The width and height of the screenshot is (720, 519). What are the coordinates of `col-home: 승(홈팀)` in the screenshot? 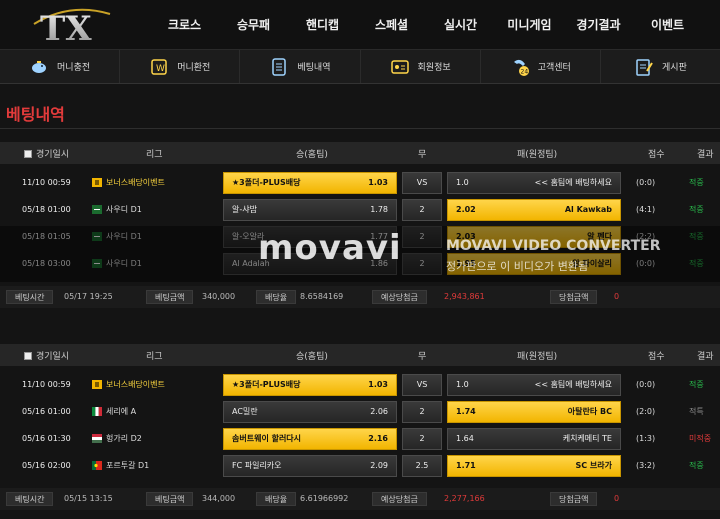 It's located at (312, 357).